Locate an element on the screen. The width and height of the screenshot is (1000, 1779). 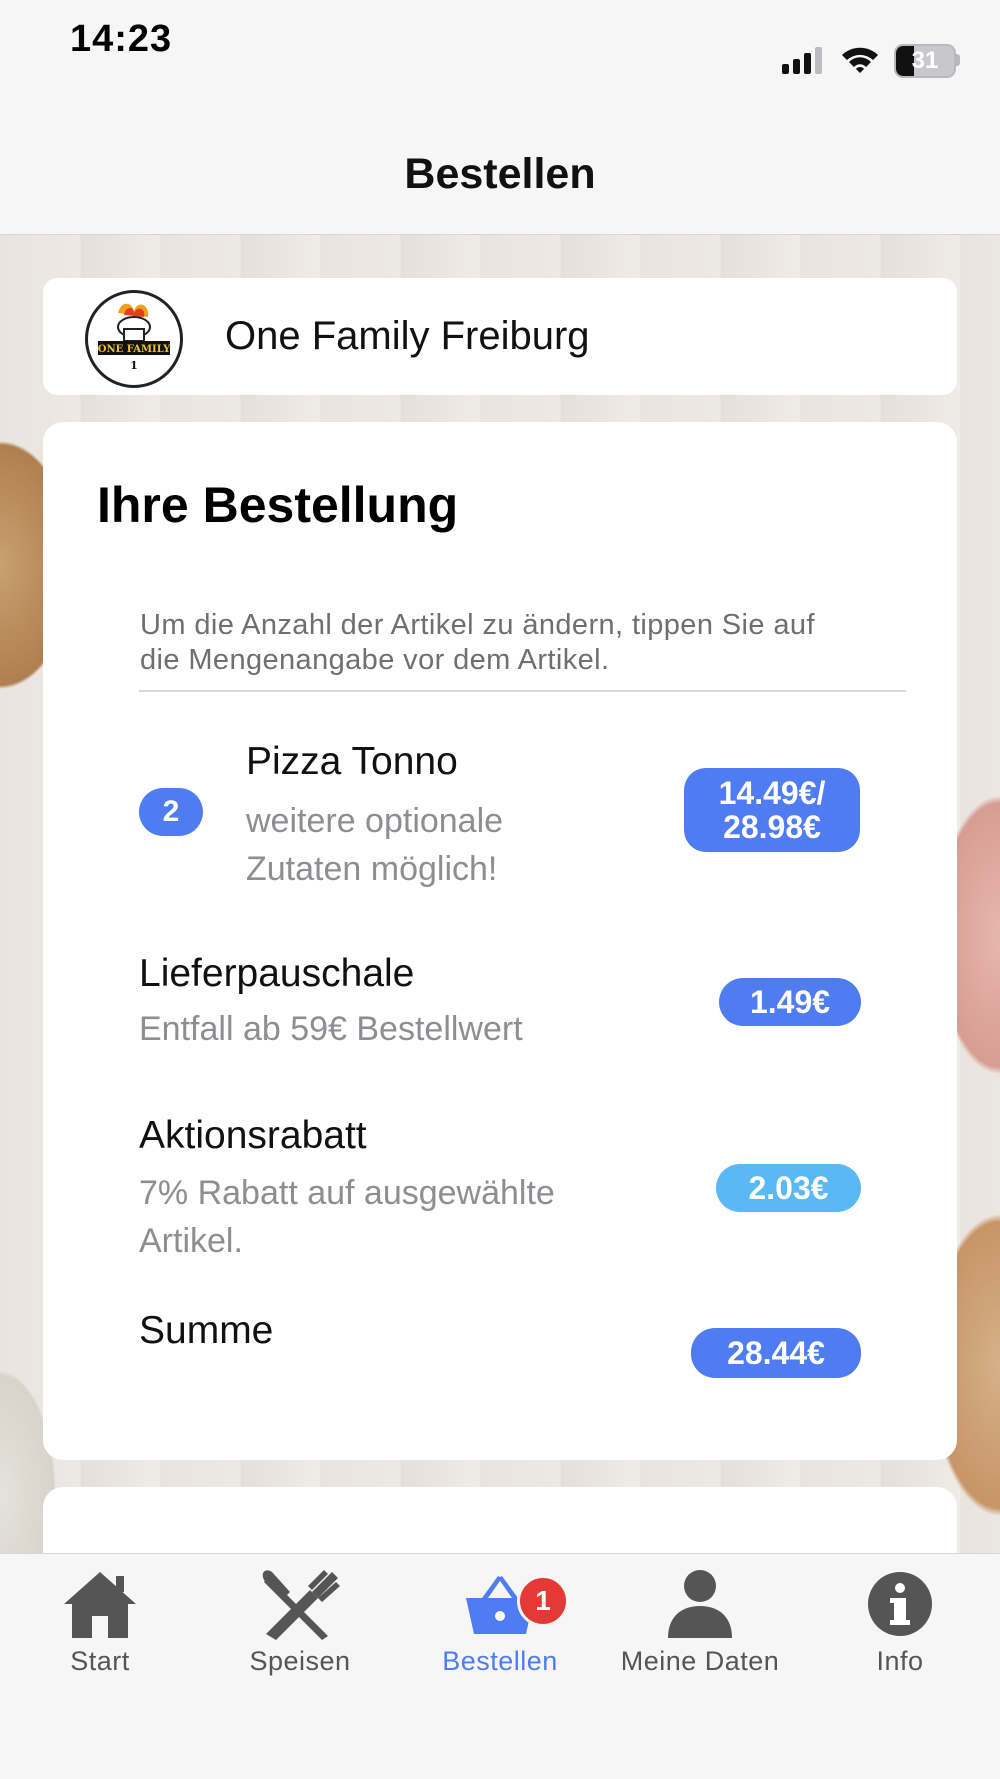
item-price-unit: 14.49€/ is located at coordinates (772, 793).